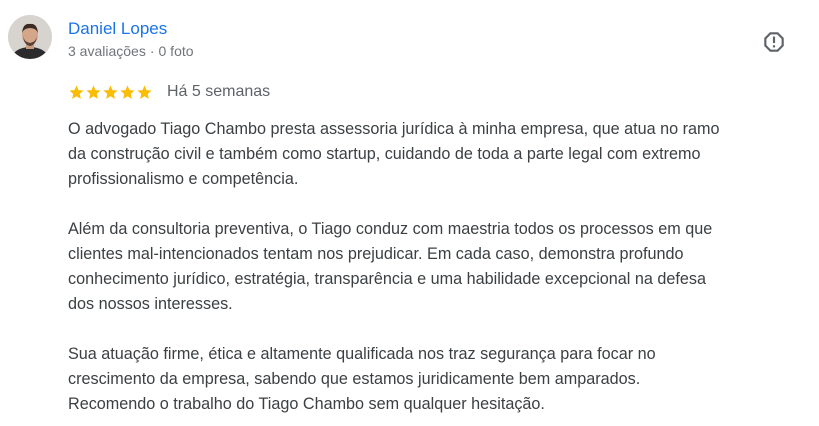  I want to click on rating-row: Há 5 semanas, so click(169, 92).